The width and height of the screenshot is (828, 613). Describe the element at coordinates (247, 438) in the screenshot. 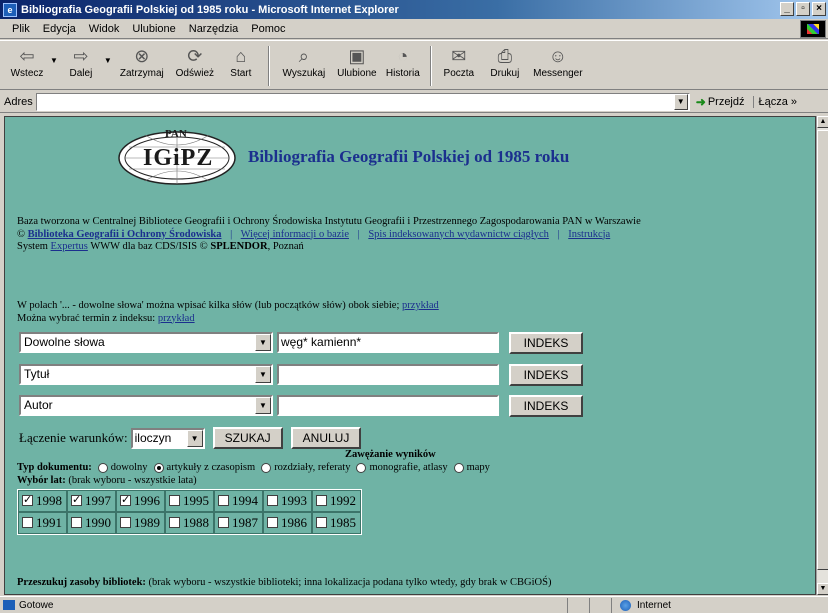

I see `search-submit-button: SZUKAJ` at that location.